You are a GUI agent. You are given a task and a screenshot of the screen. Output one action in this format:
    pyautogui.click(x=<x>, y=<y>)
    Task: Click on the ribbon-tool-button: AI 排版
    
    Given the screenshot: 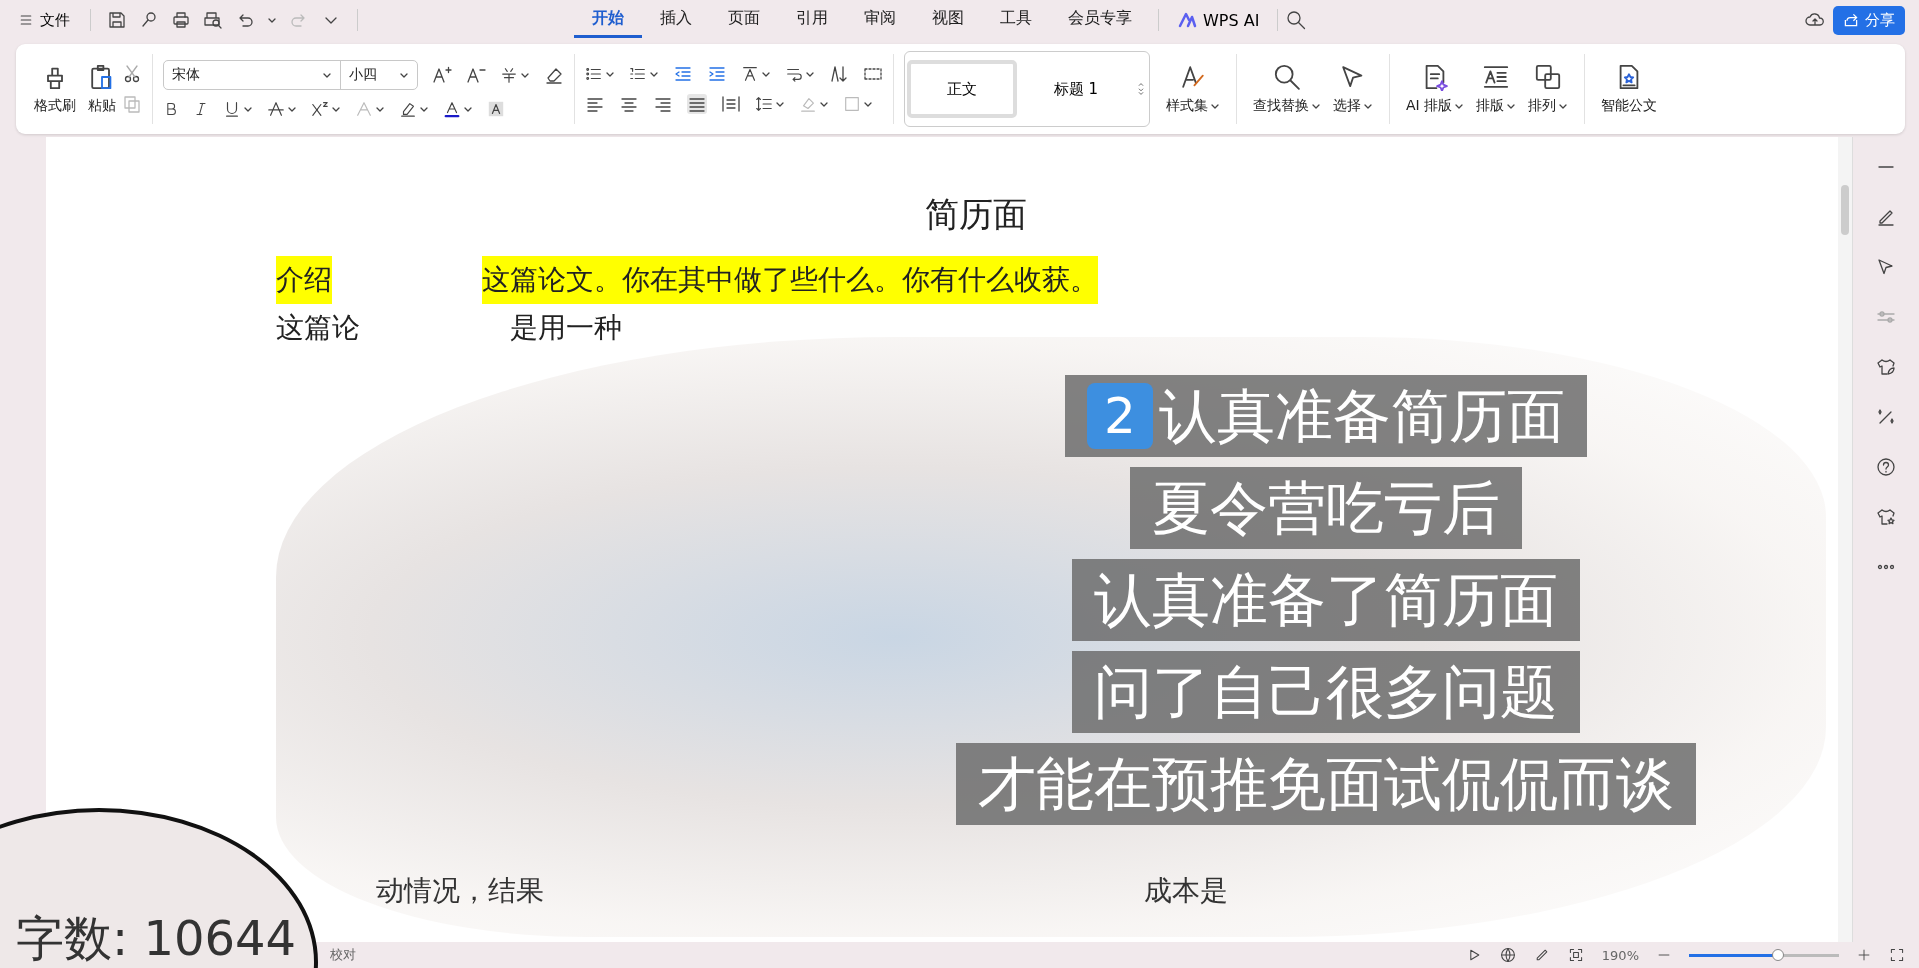 What is the action you would take?
    pyautogui.click(x=1435, y=89)
    